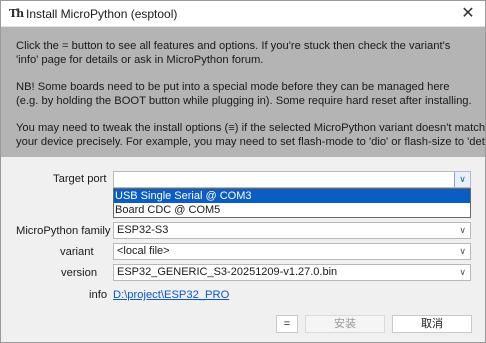 This screenshot has width=486, height=343. Describe the element at coordinates (292, 196) in the screenshot. I see `port-option-com3: USB Single Serial @ COM3` at that location.